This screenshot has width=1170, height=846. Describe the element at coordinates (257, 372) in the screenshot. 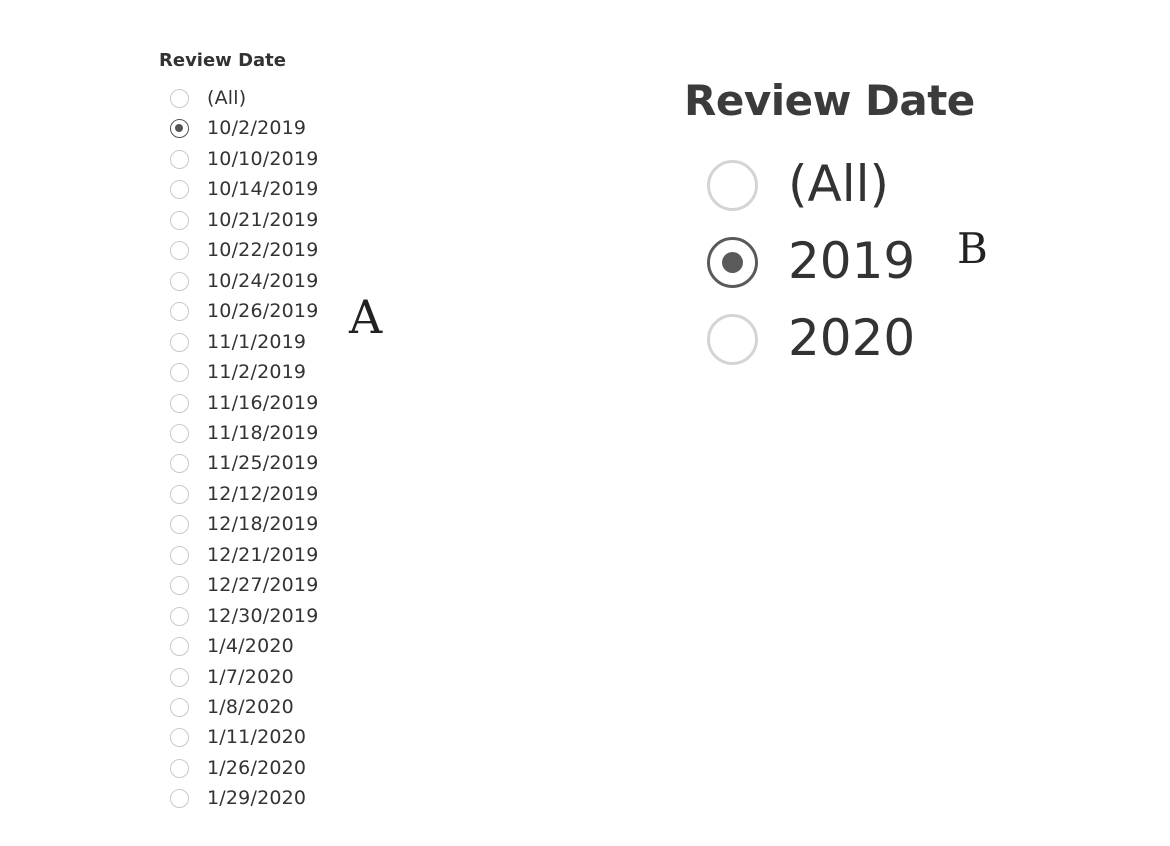

I see `radio-option-label: 11/2/2019` at that location.